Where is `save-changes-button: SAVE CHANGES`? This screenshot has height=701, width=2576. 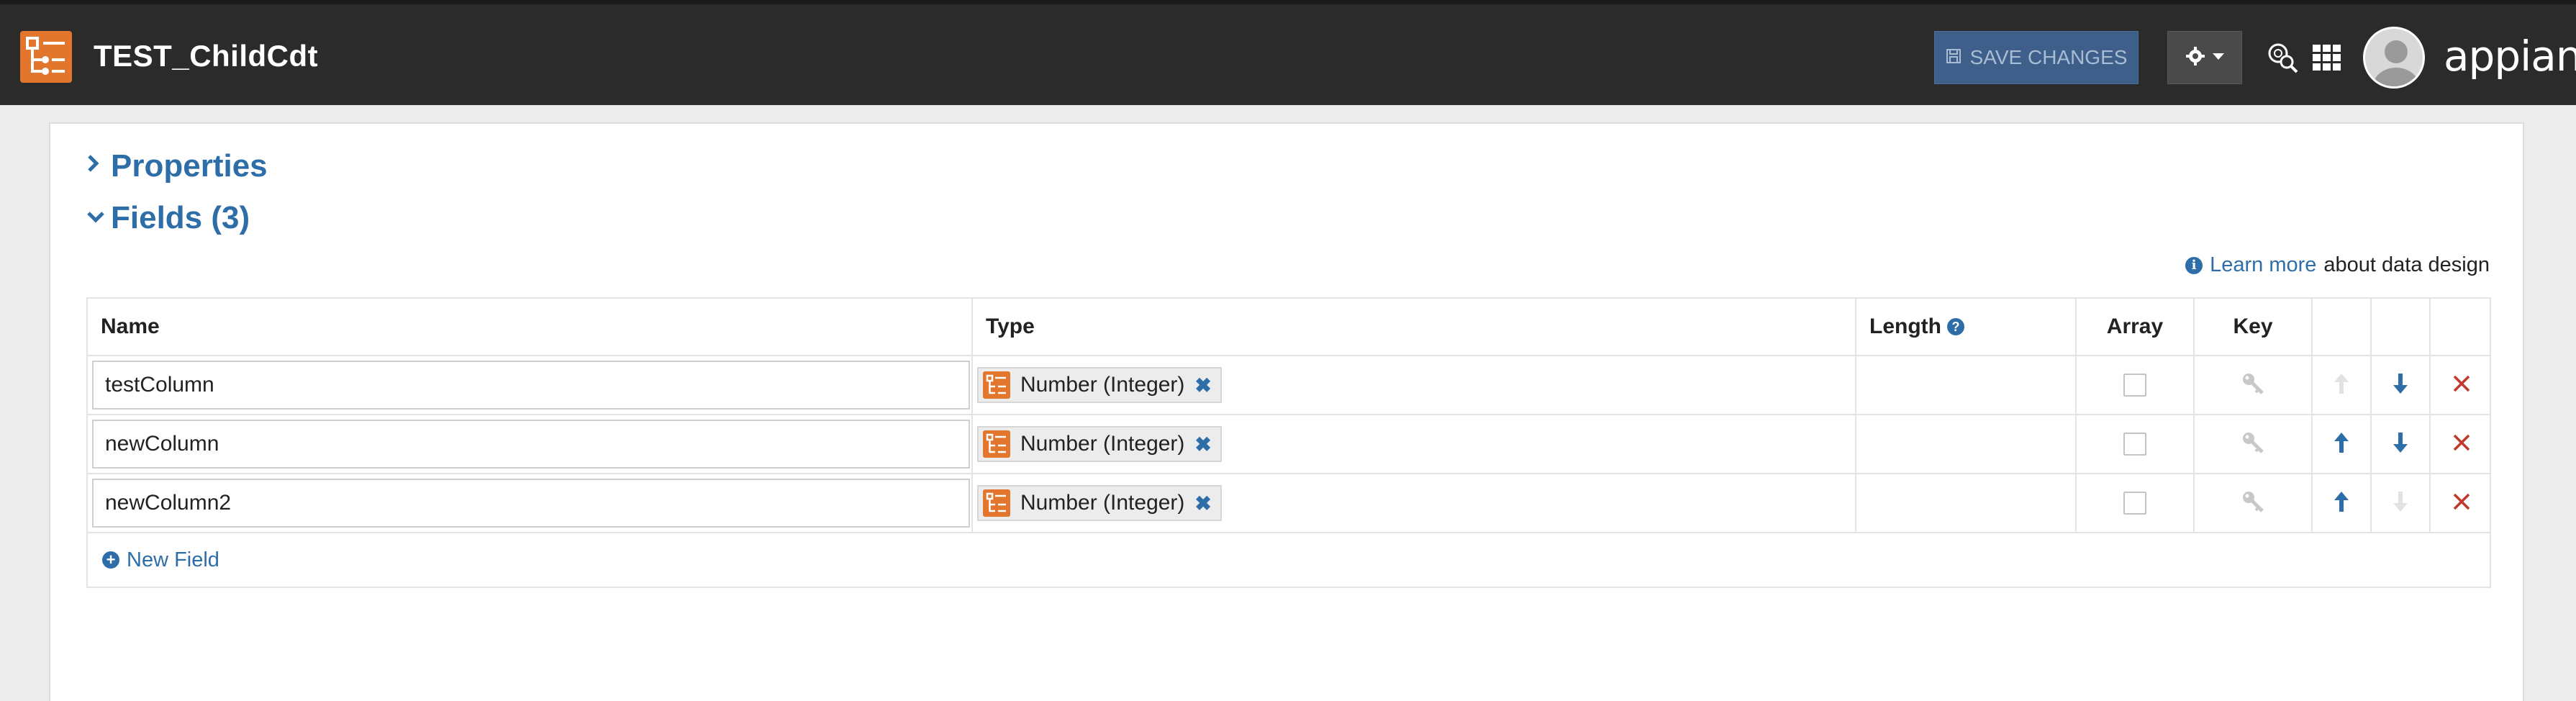
save-changes-button: SAVE CHANGES is located at coordinates (2037, 57).